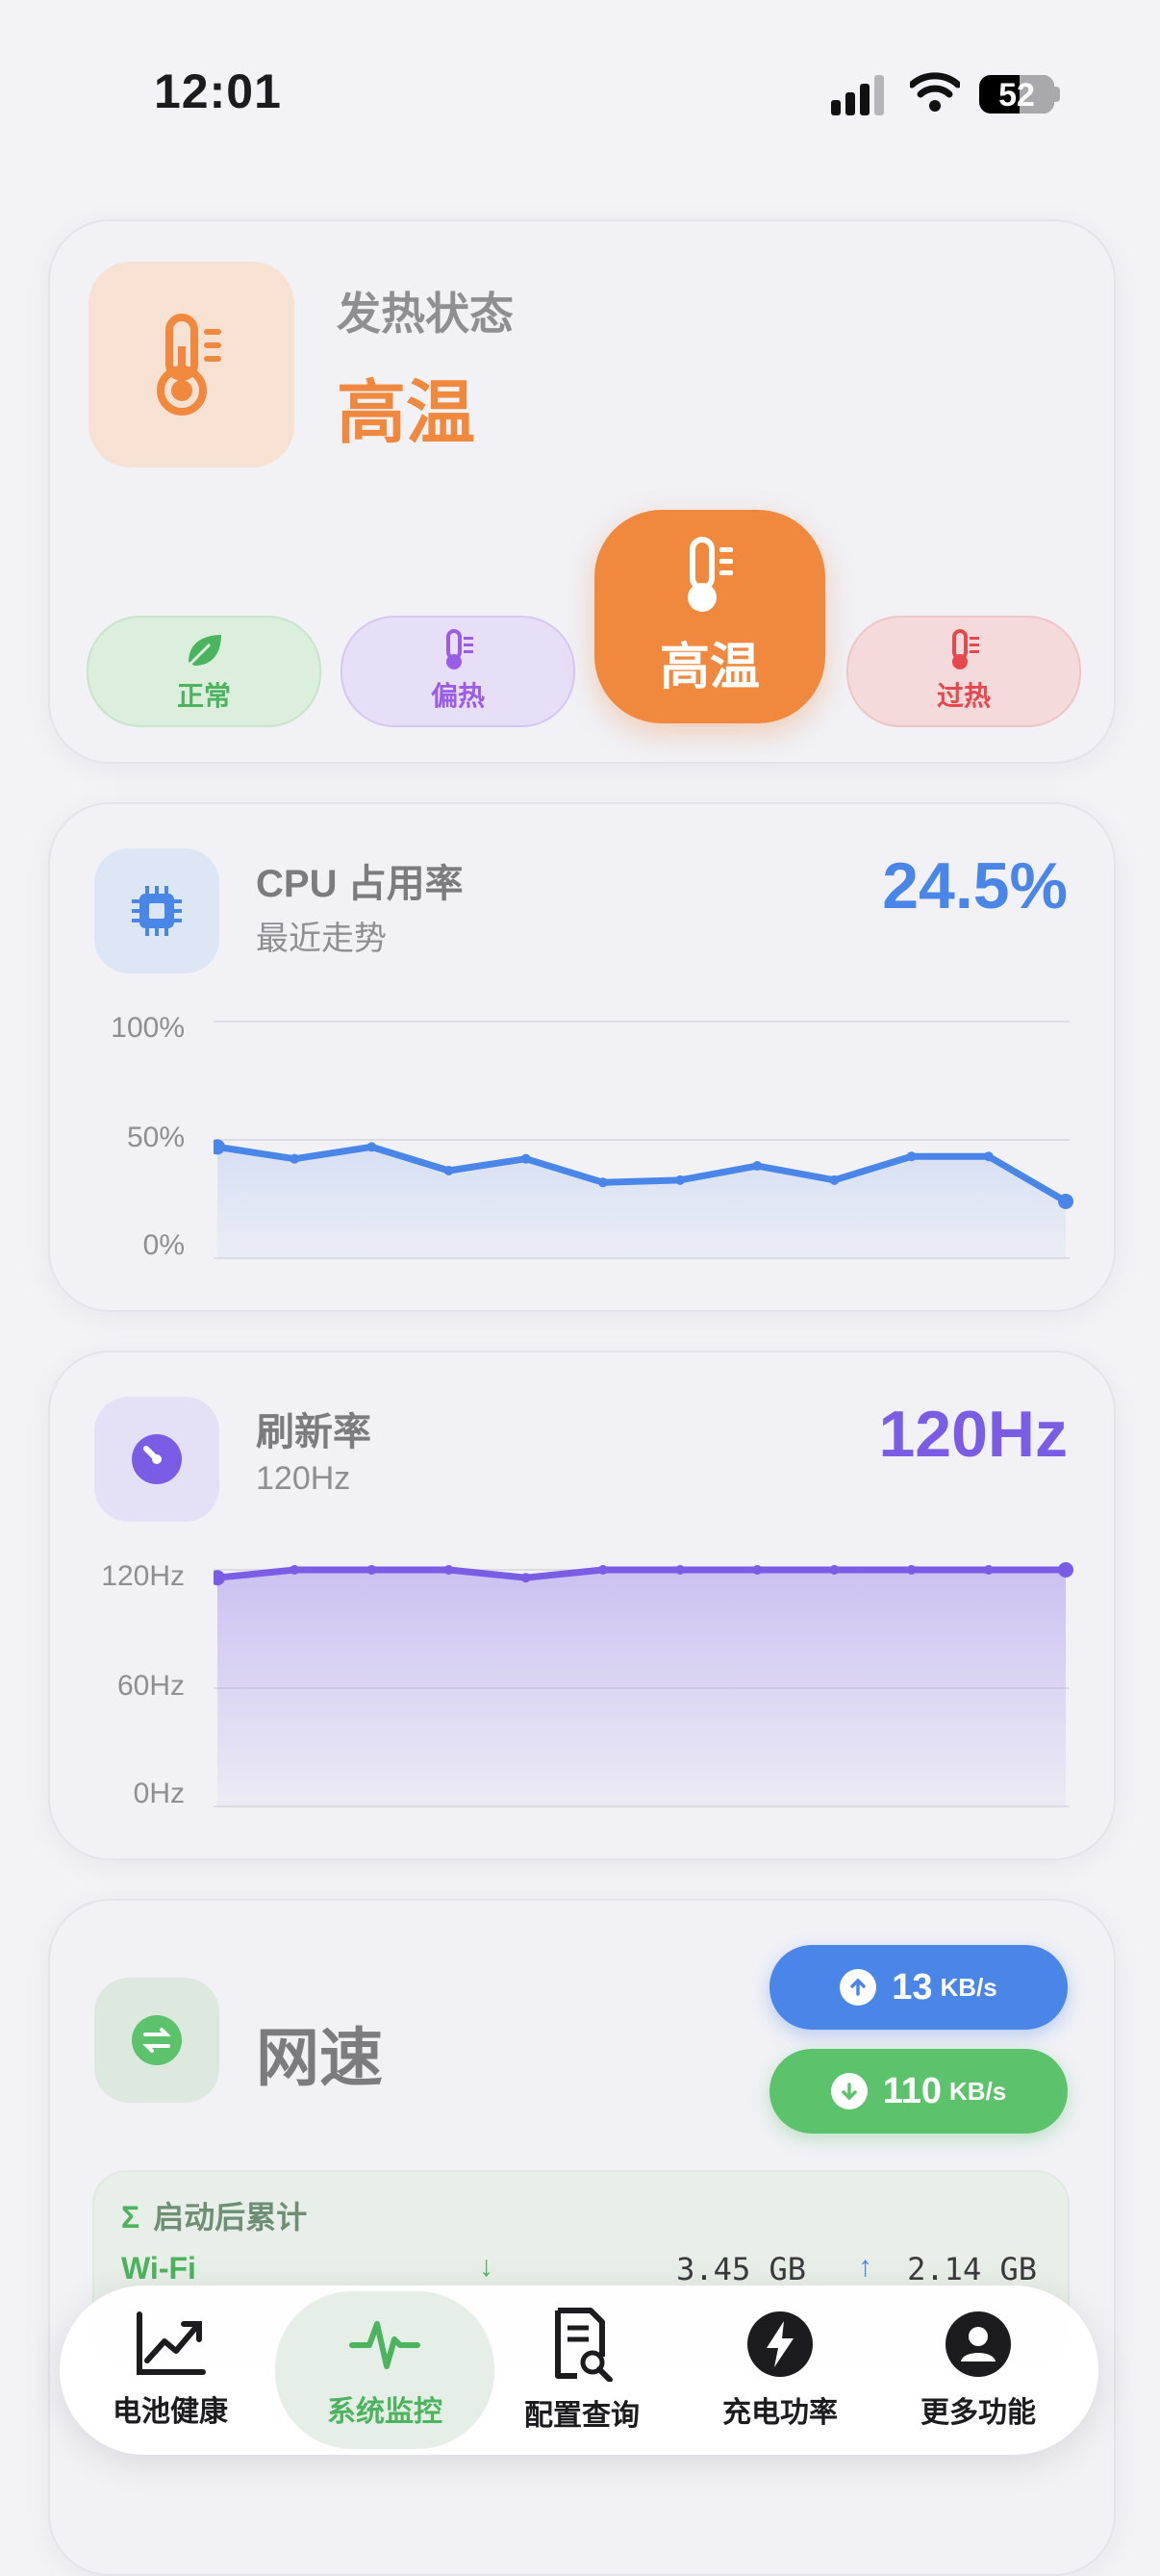 This screenshot has height=2576, width=1160. I want to click on battery-level: 52, so click(1016, 96).